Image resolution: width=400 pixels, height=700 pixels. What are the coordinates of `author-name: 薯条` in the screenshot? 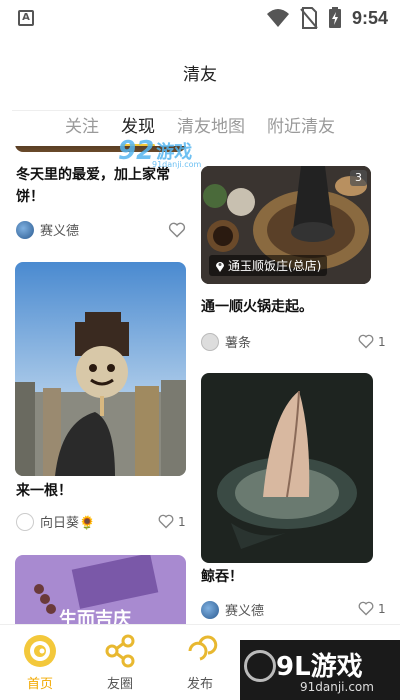 It's located at (238, 343).